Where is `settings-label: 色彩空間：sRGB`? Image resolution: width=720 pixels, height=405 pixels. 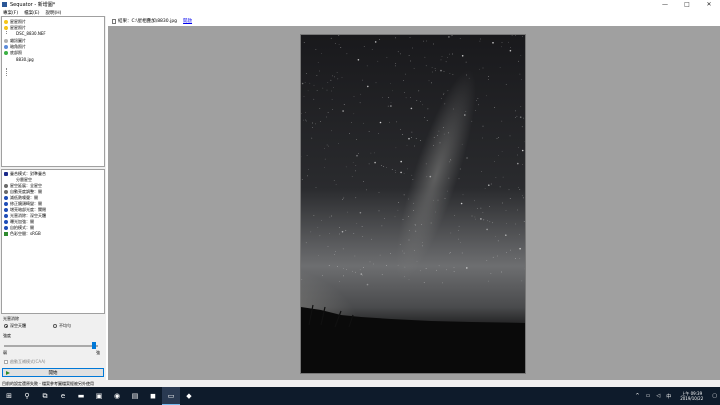
settings-label: 色彩空間：sRGB is located at coordinates (25, 233).